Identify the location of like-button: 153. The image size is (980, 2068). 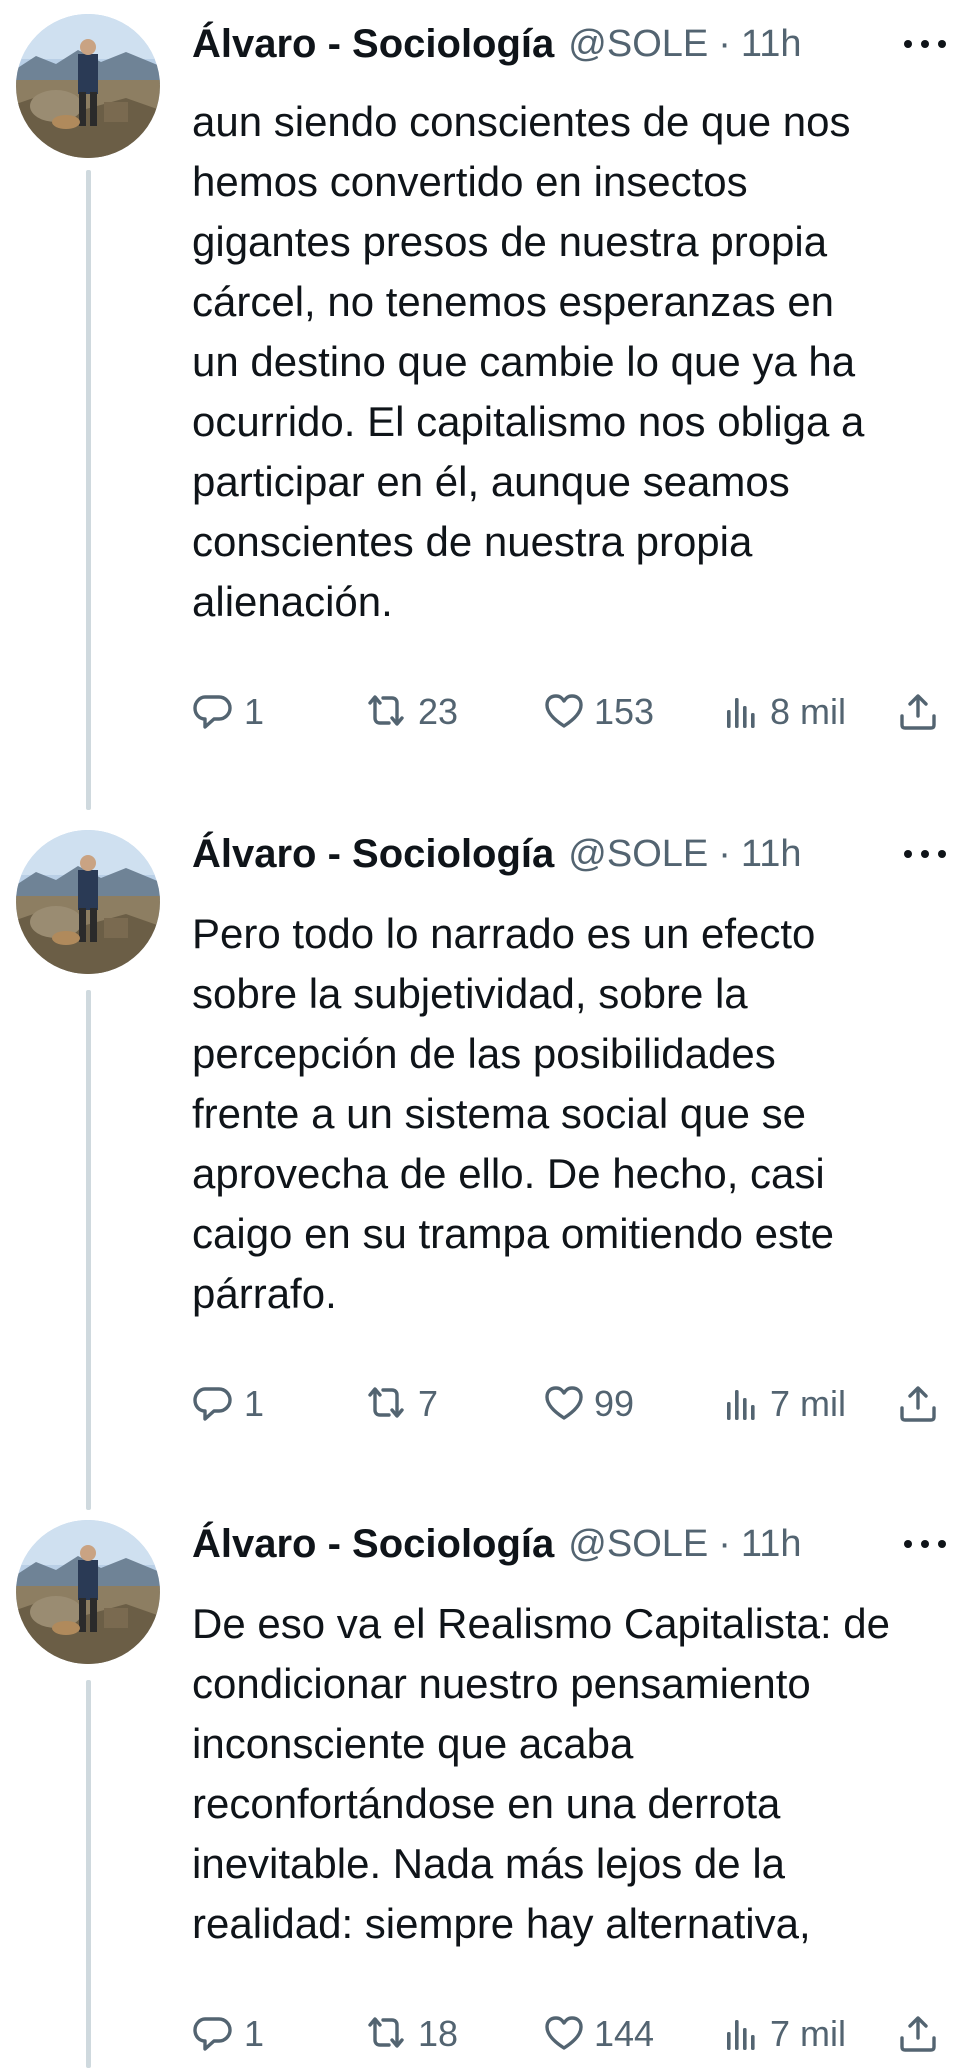
(599, 712).